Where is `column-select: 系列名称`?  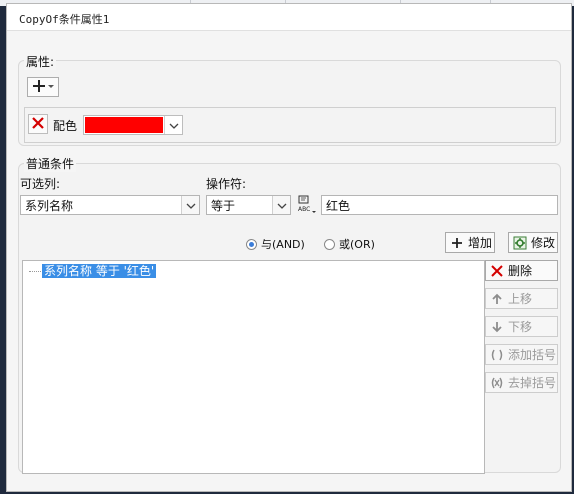
column-select: 系列名称 is located at coordinates (110, 205).